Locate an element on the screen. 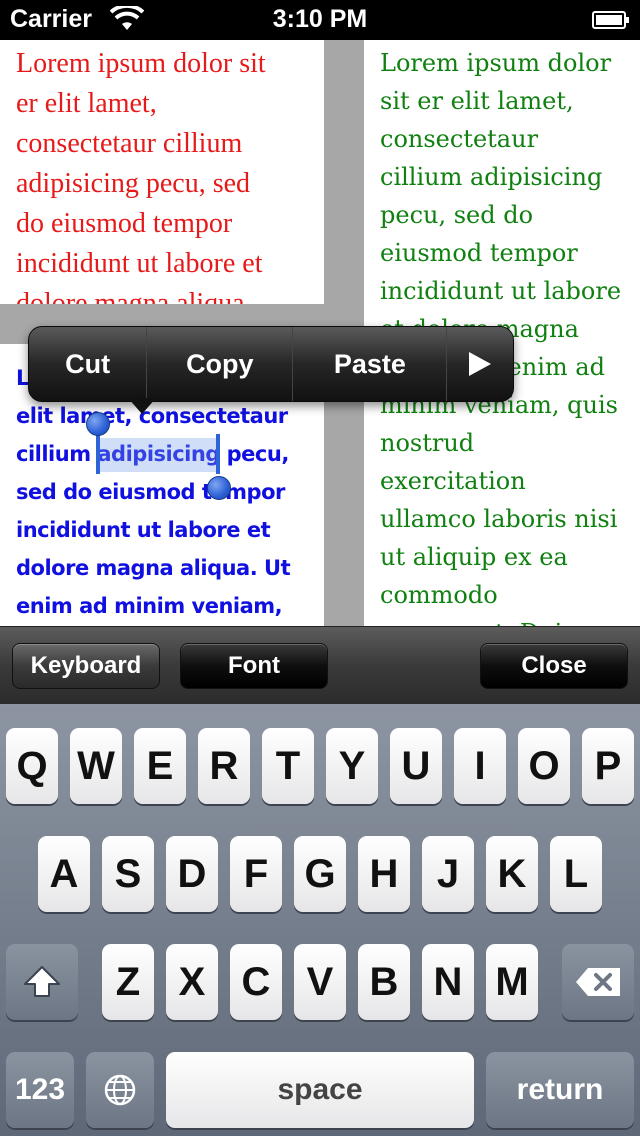 This screenshot has height=1136, width=640. key-v: V is located at coordinates (320, 982).